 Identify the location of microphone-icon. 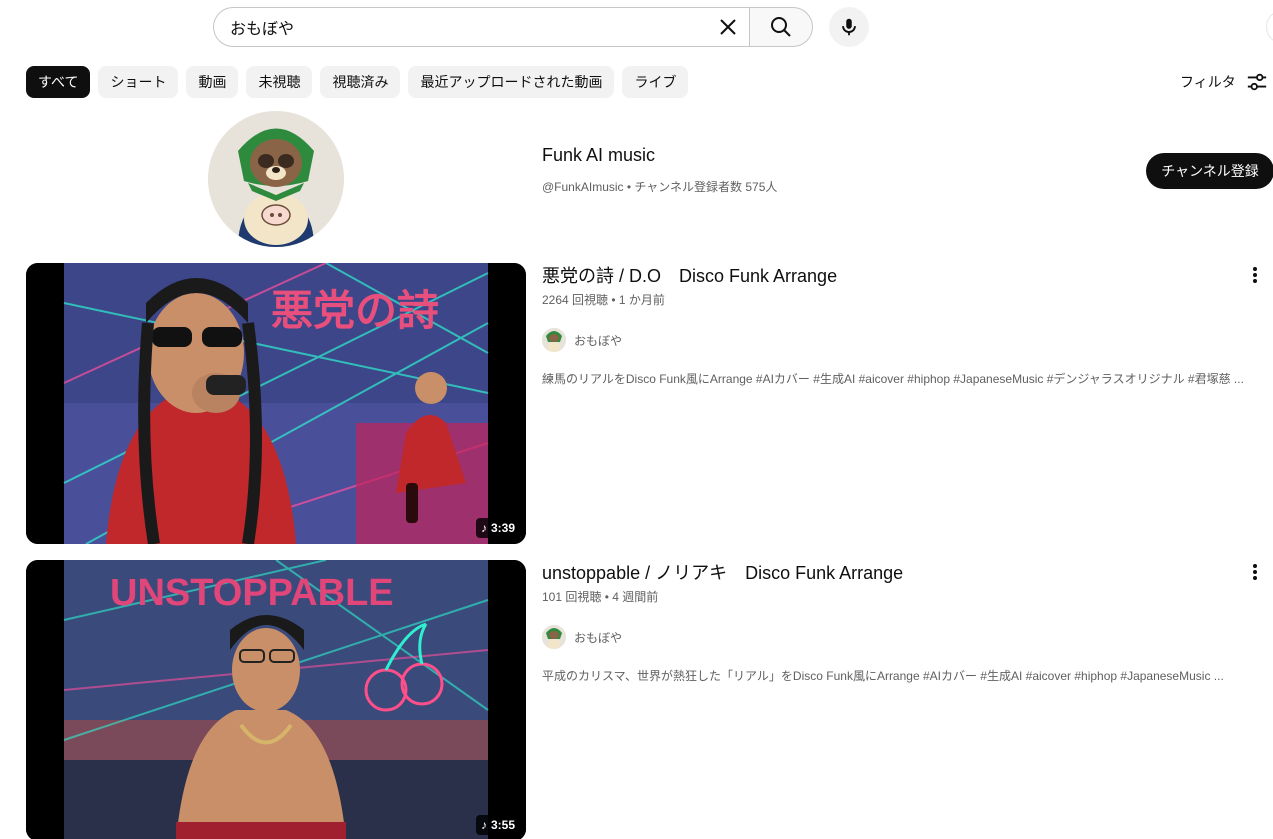
(849, 27).